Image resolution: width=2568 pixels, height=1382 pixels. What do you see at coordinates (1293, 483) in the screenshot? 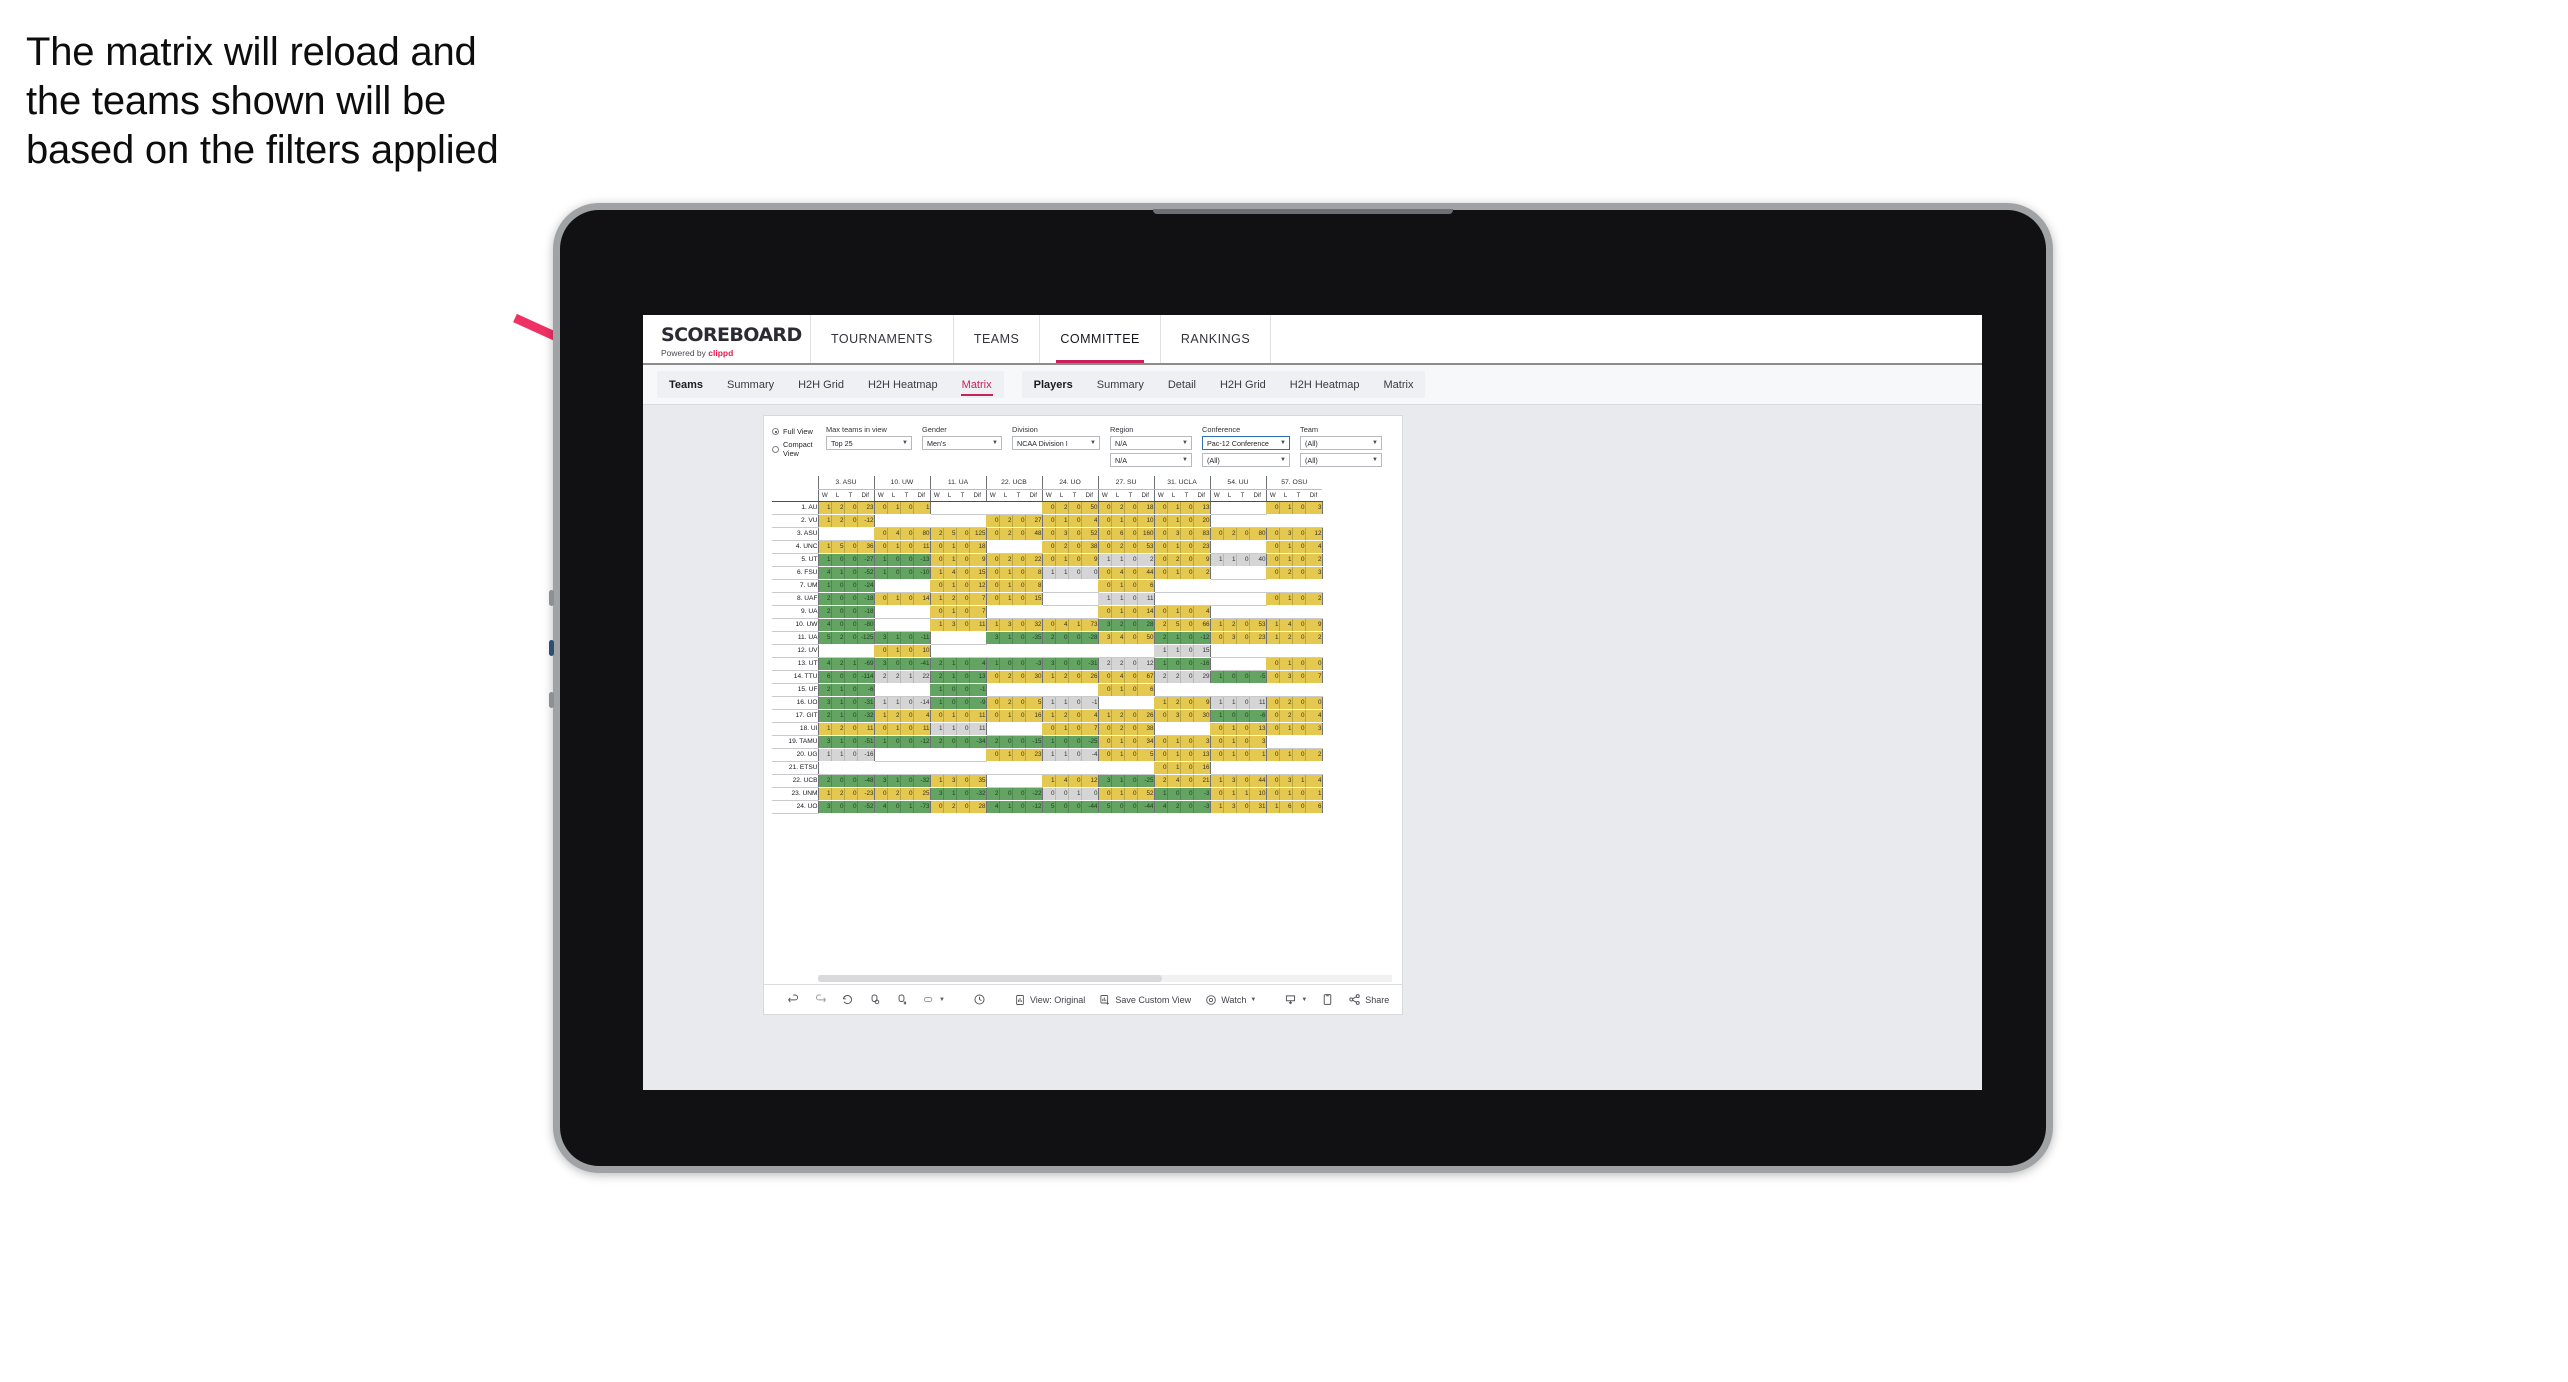
I see `matrix-column-group-header: 57. OSU` at bounding box center [1293, 483].